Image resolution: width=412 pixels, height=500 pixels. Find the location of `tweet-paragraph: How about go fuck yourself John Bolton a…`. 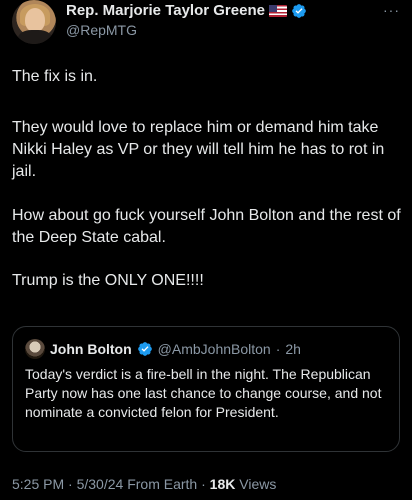

tweet-paragraph: How about go fuck yourself John Bolton a… is located at coordinates (206, 226).